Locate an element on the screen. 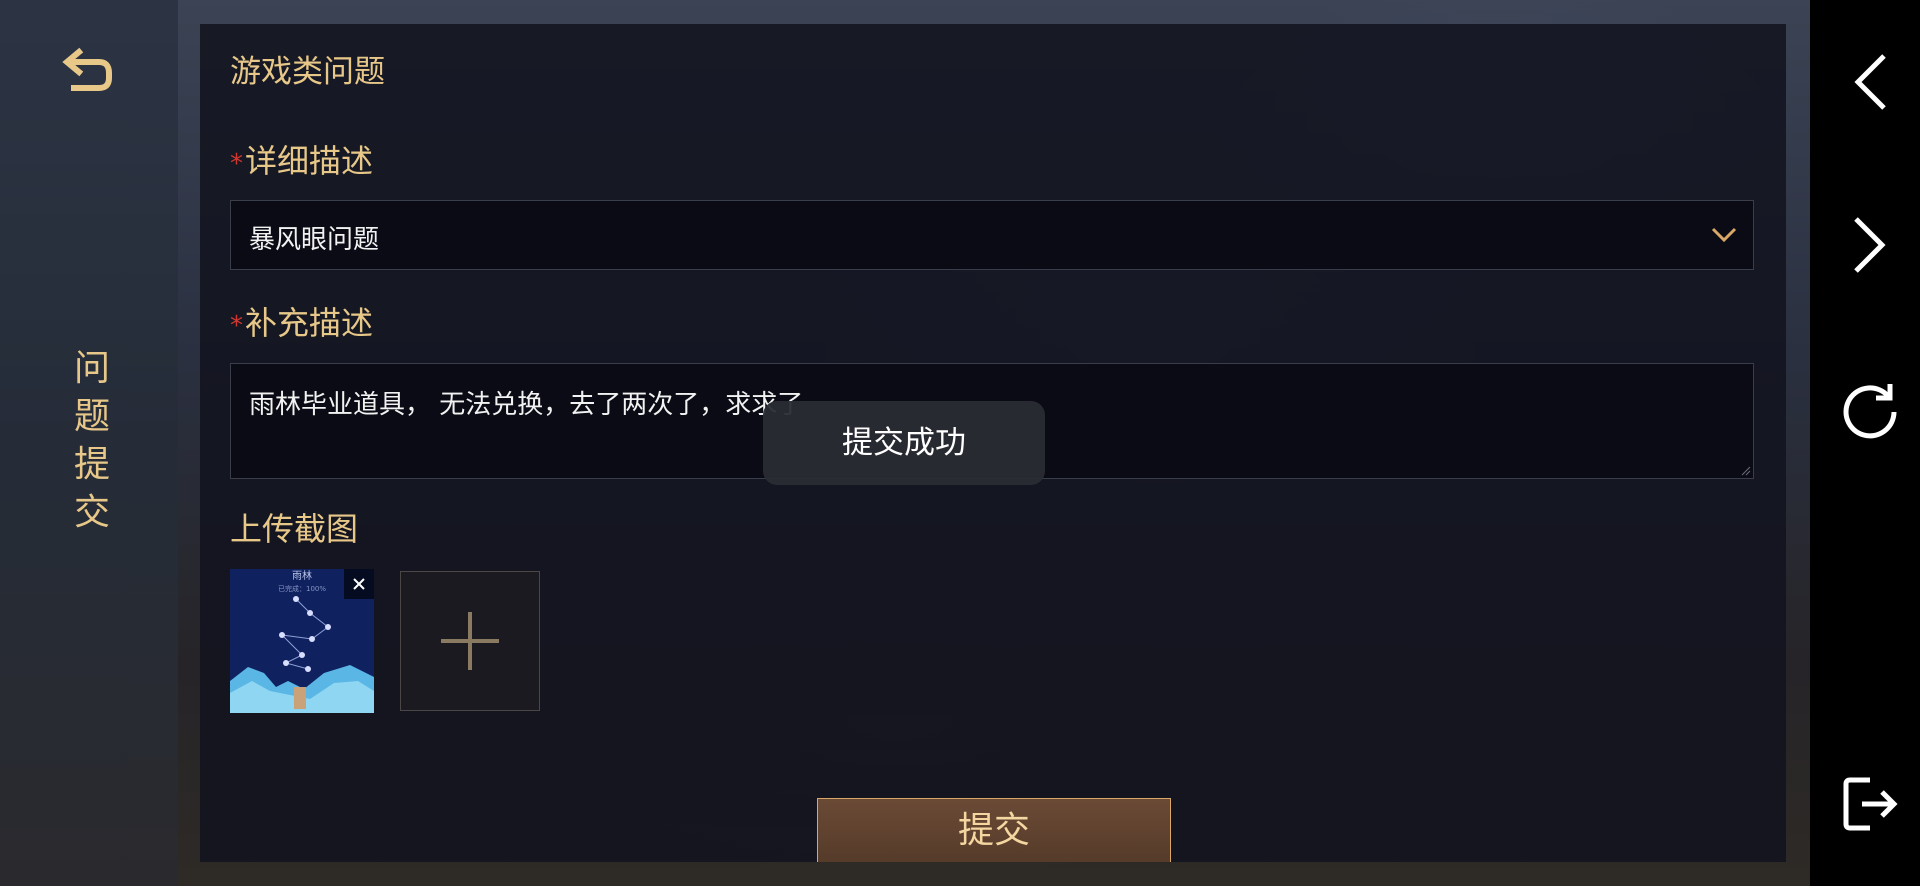 Image resolution: width=1920 pixels, height=886 pixels. nav-back-button is located at coordinates (1870, 82).